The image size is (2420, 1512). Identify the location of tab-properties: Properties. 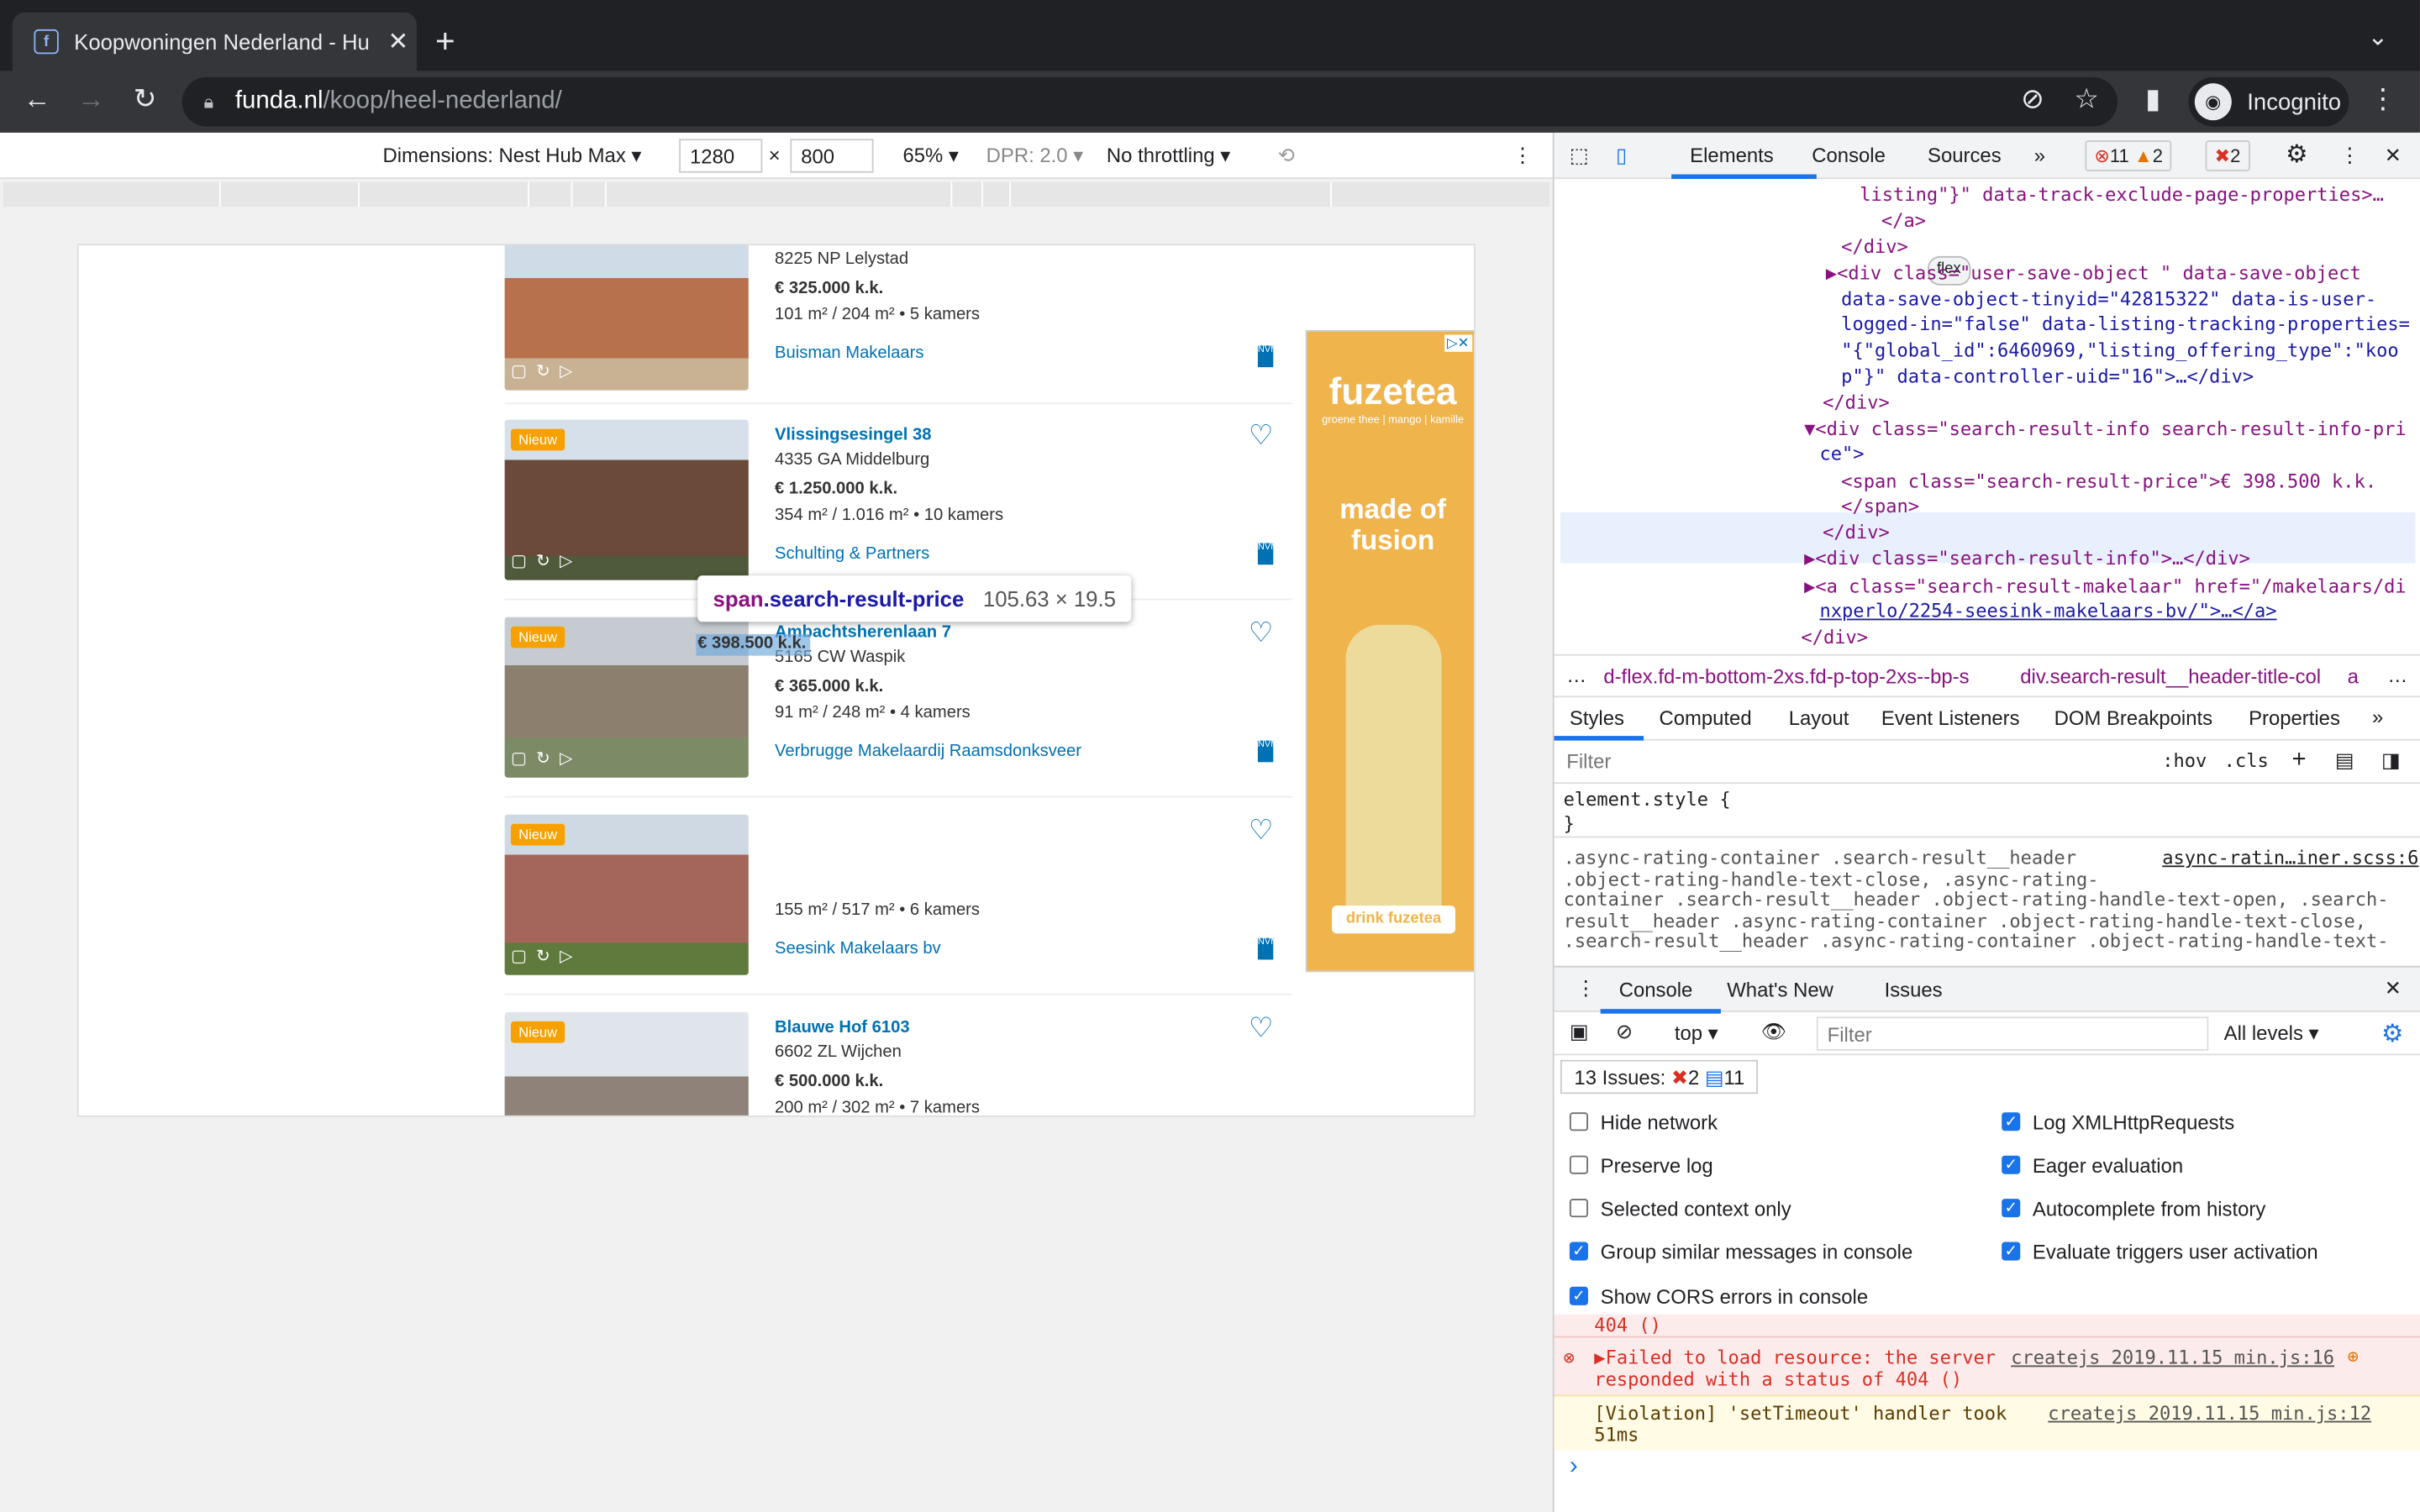
(2294, 718).